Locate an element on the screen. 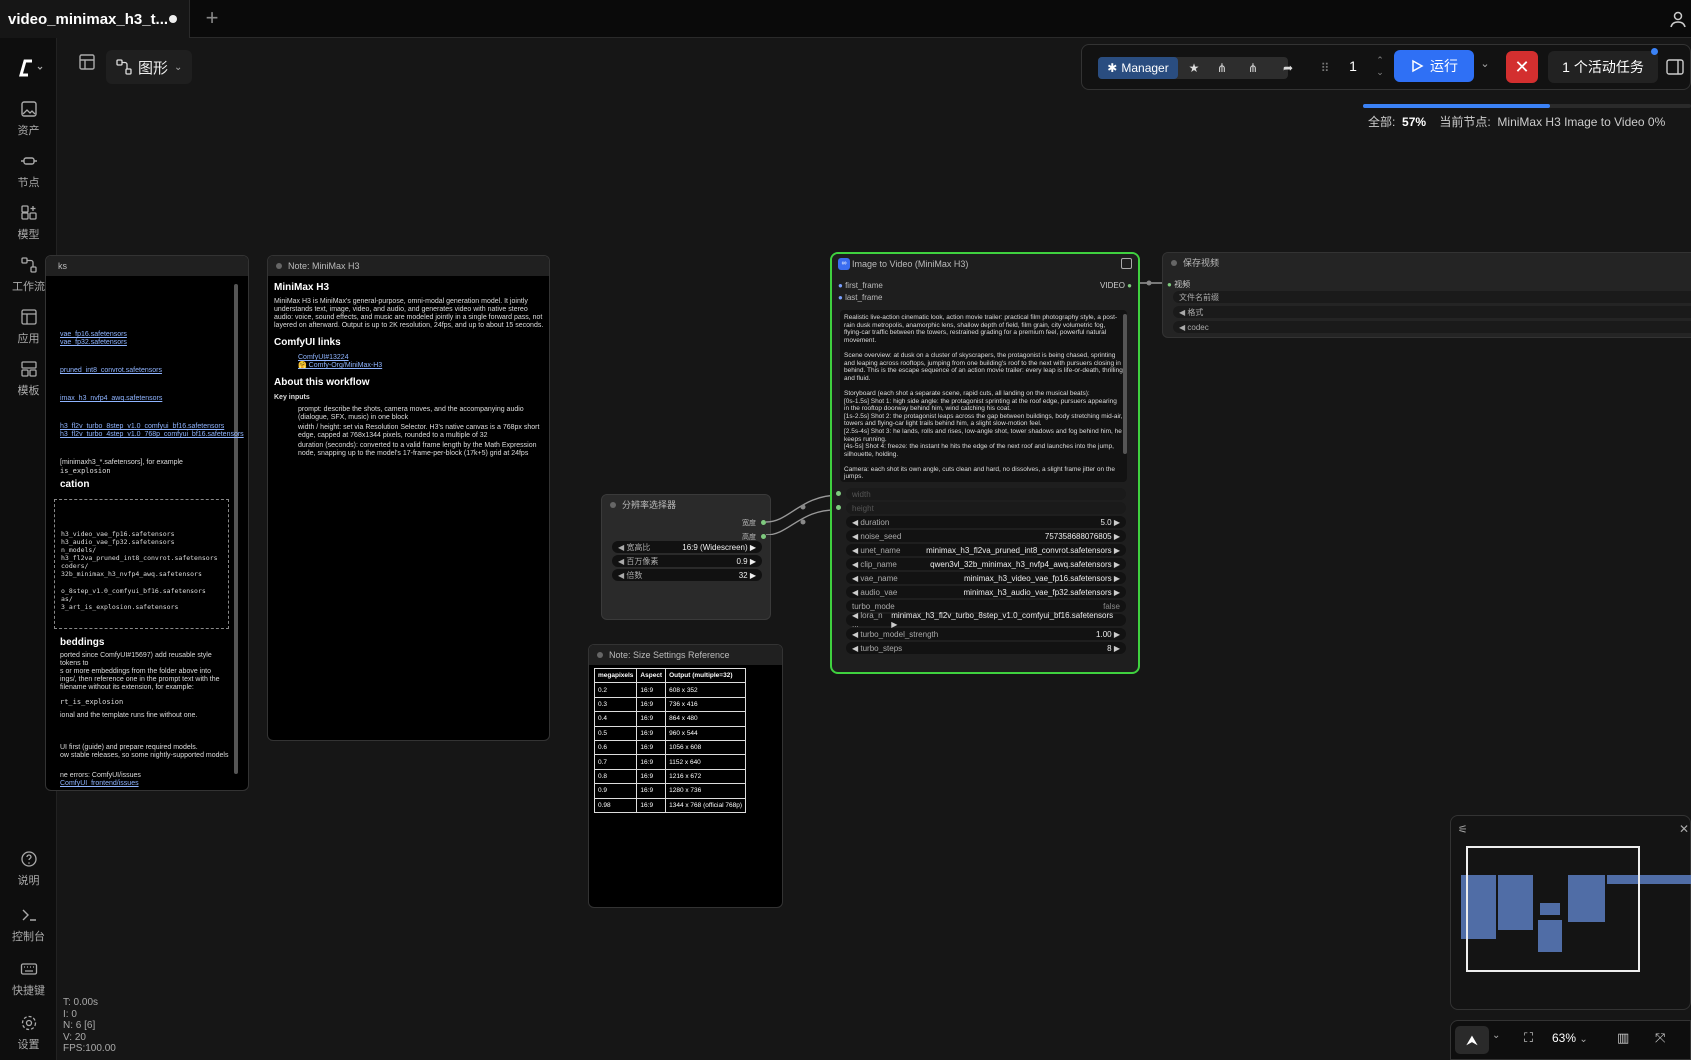  queue-count-input: 1 is located at coordinates (1353, 68).